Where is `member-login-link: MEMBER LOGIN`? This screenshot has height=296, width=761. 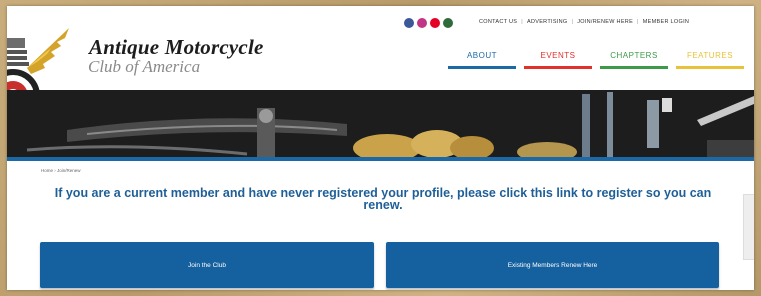 member-login-link: MEMBER LOGIN is located at coordinates (666, 22).